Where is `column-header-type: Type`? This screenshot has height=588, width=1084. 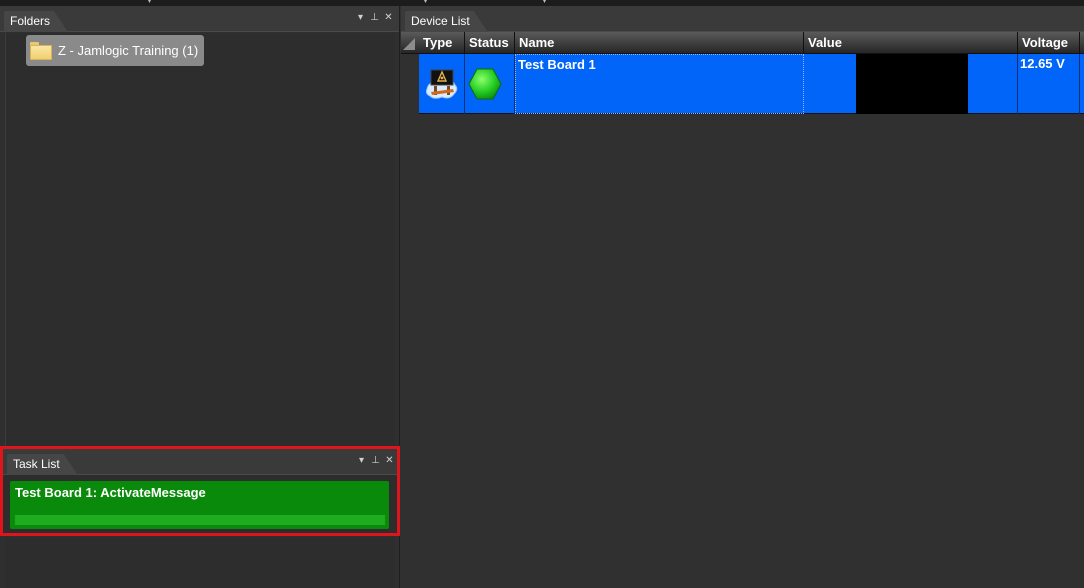 column-header-type: Type is located at coordinates (442, 43).